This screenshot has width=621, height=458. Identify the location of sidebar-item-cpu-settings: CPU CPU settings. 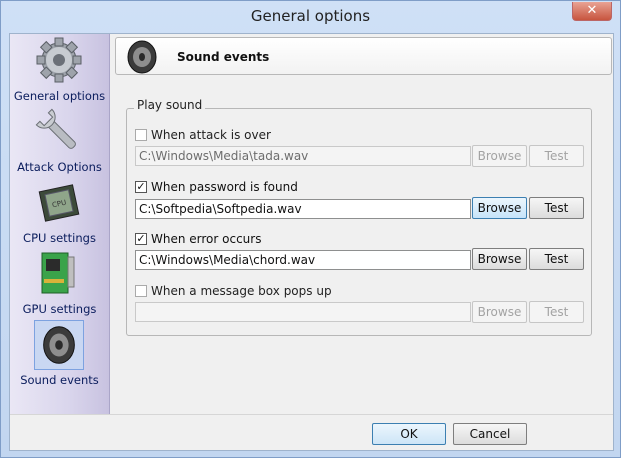
(59, 211).